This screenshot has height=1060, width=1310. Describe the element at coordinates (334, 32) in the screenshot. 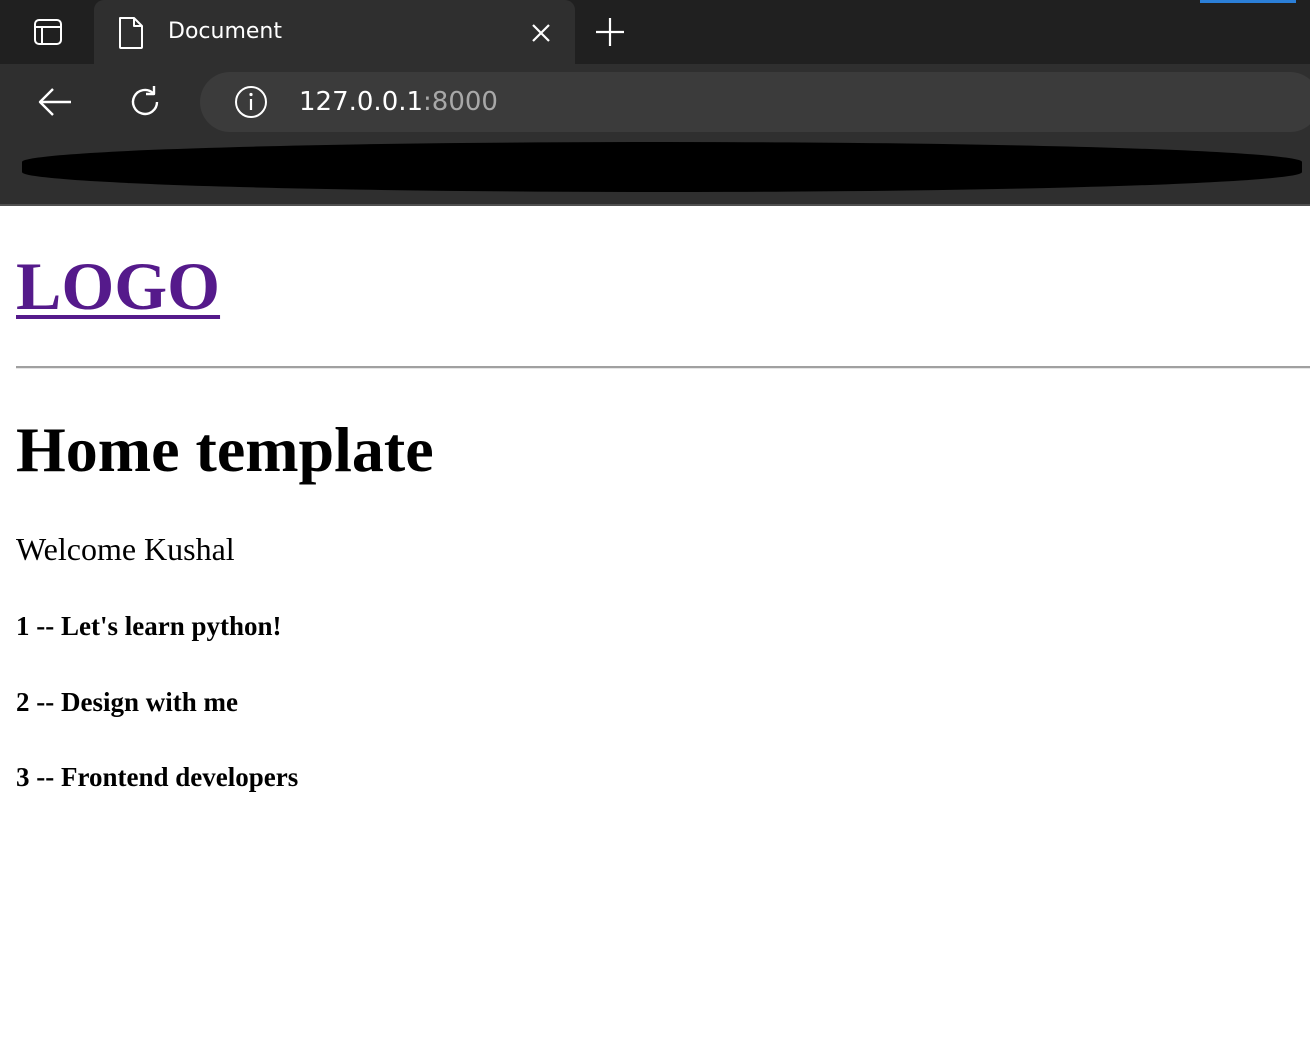

I see `active-tab: Document` at that location.